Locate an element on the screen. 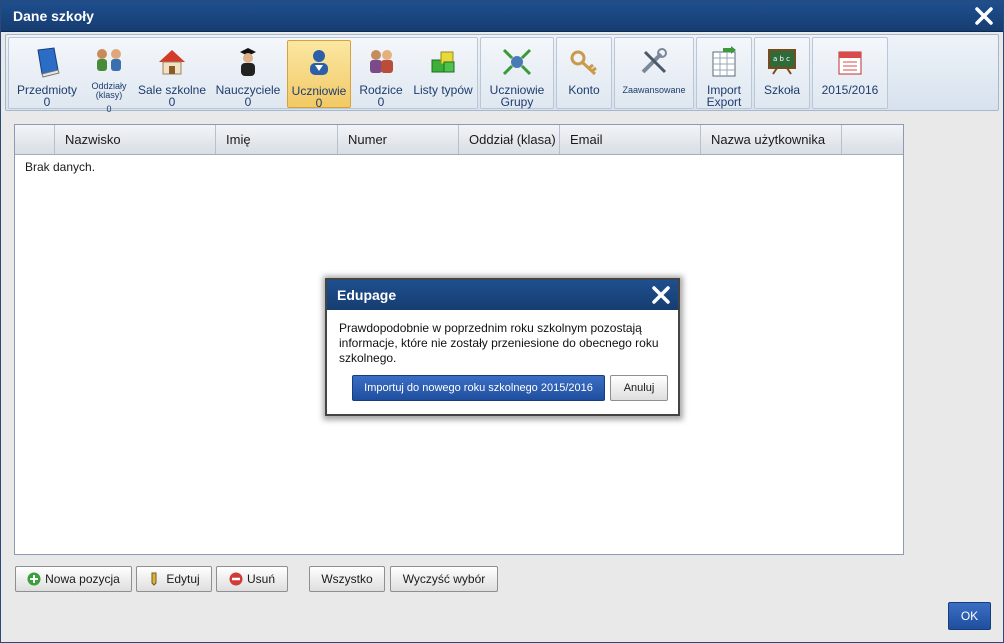  clear-selection-button: Wyczyść wybór is located at coordinates (444, 579).